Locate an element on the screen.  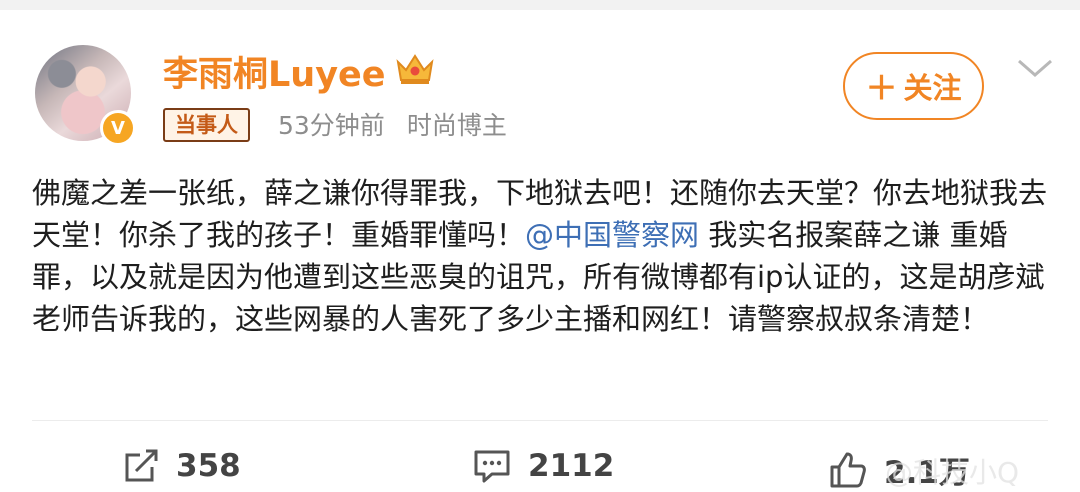
follow-button: ＋ 关注 is located at coordinates (913, 86).